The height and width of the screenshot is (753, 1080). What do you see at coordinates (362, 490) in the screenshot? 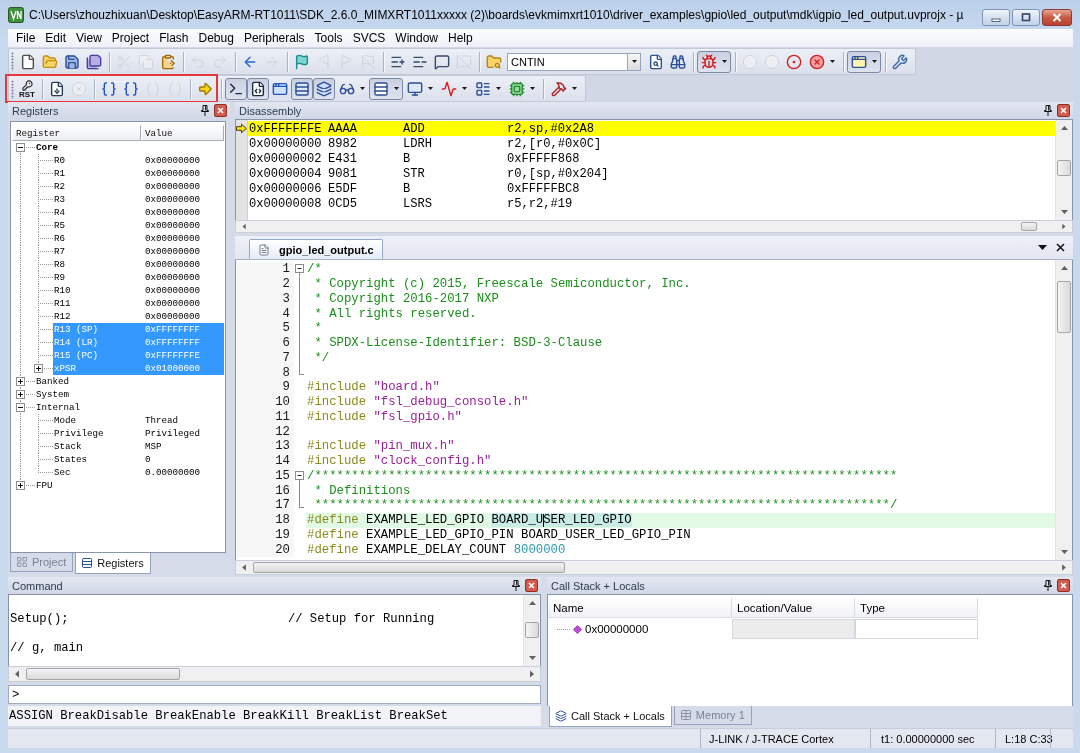
I see `code-line: * Definitions` at bounding box center [362, 490].